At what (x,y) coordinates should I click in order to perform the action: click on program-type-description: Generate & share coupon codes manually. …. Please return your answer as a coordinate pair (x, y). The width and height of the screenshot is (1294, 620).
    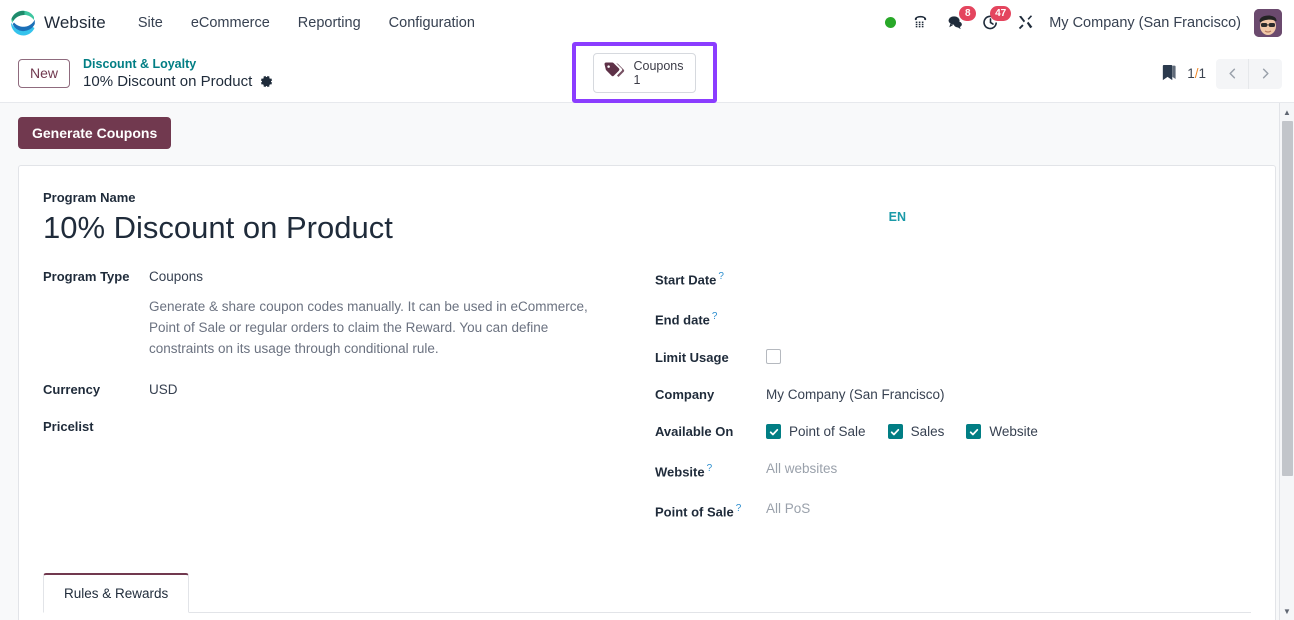
    Looking at the image, I should click on (368, 327).